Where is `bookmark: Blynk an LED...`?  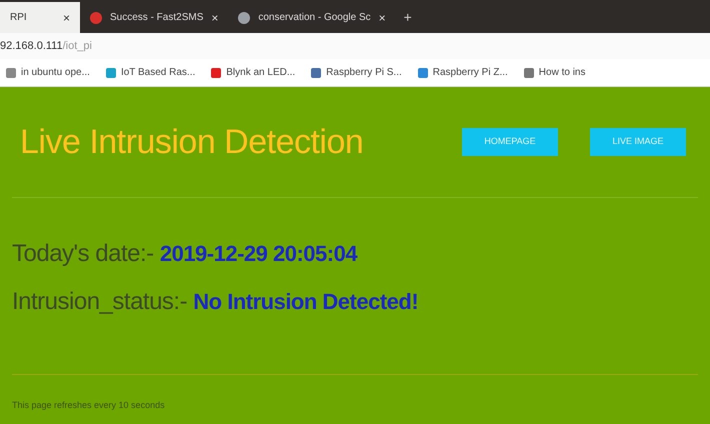 bookmark: Blynk an LED... is located at coordinates (253, 72).